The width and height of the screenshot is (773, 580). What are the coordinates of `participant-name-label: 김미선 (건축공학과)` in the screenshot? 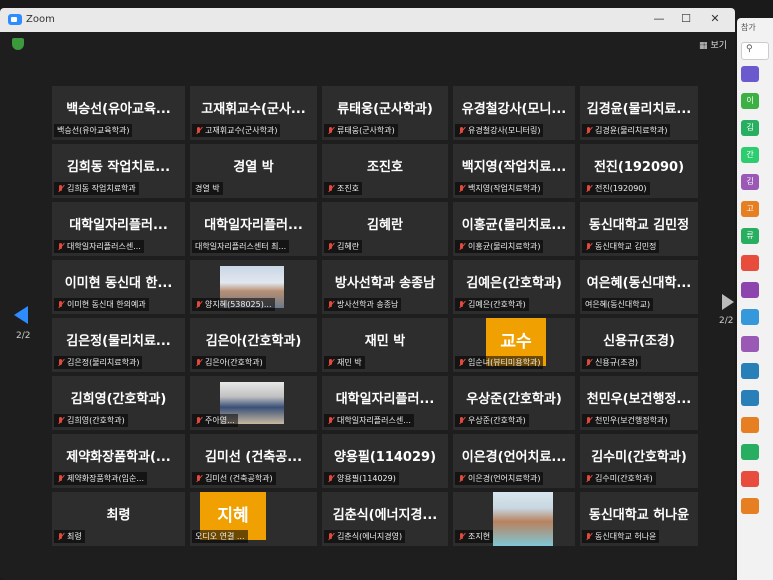 It's located at (234, 478).